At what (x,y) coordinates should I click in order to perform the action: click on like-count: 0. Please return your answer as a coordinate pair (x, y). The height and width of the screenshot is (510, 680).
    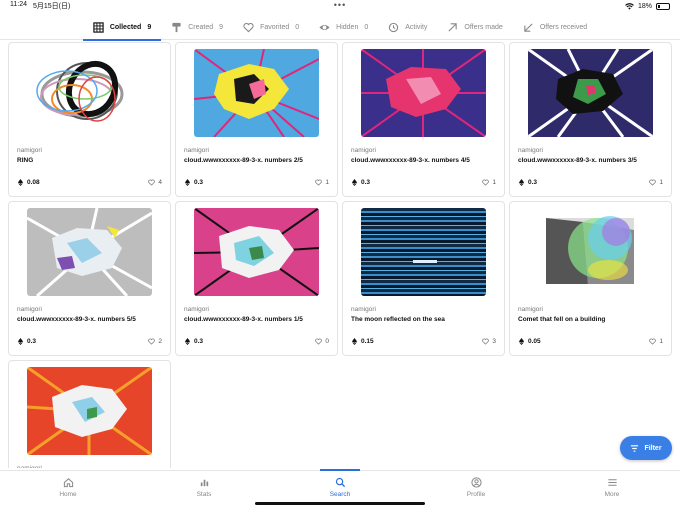
    Looking at the image, I should click on (327, 341).